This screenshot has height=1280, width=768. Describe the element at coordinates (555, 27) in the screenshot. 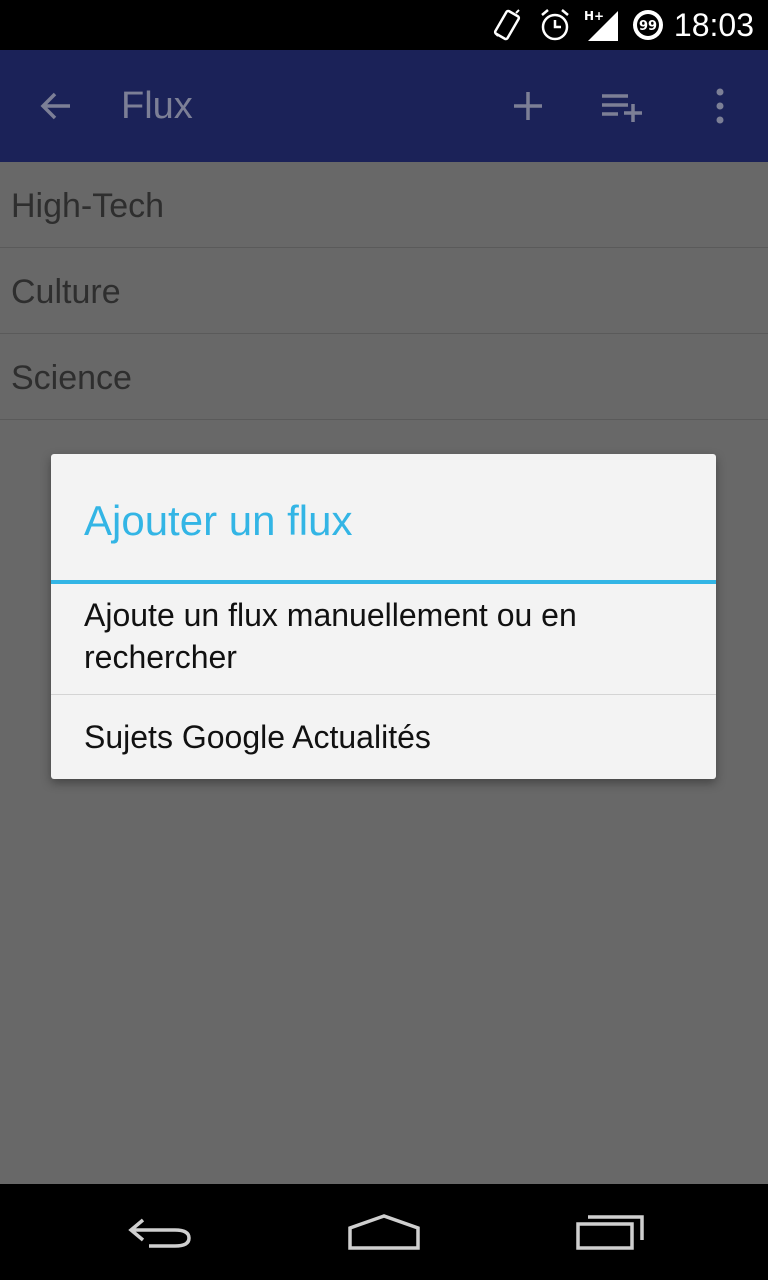

I see `alarm-icon` at that location.